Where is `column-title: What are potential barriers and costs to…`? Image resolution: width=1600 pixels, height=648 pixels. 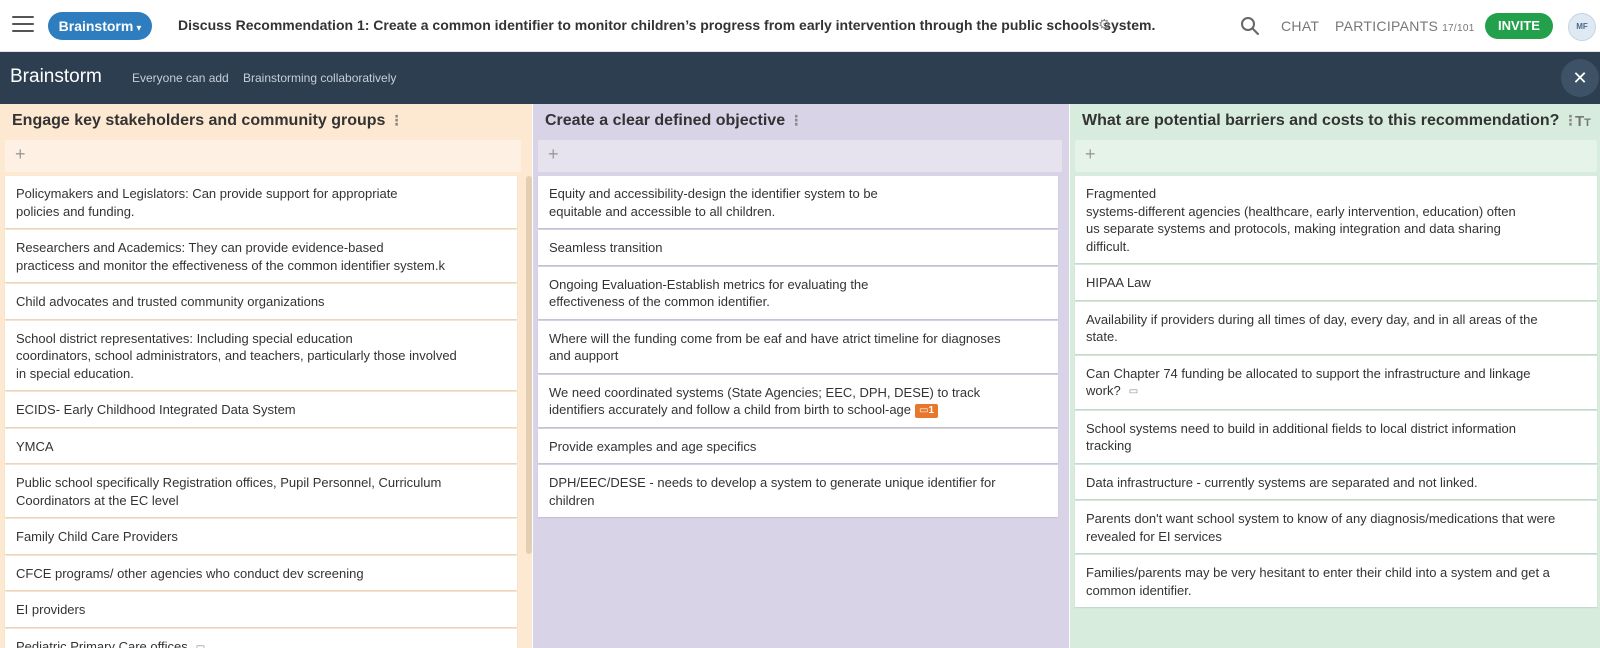
column-title: What are potential barriers and costs to… is located at coordinates (1329, 121).